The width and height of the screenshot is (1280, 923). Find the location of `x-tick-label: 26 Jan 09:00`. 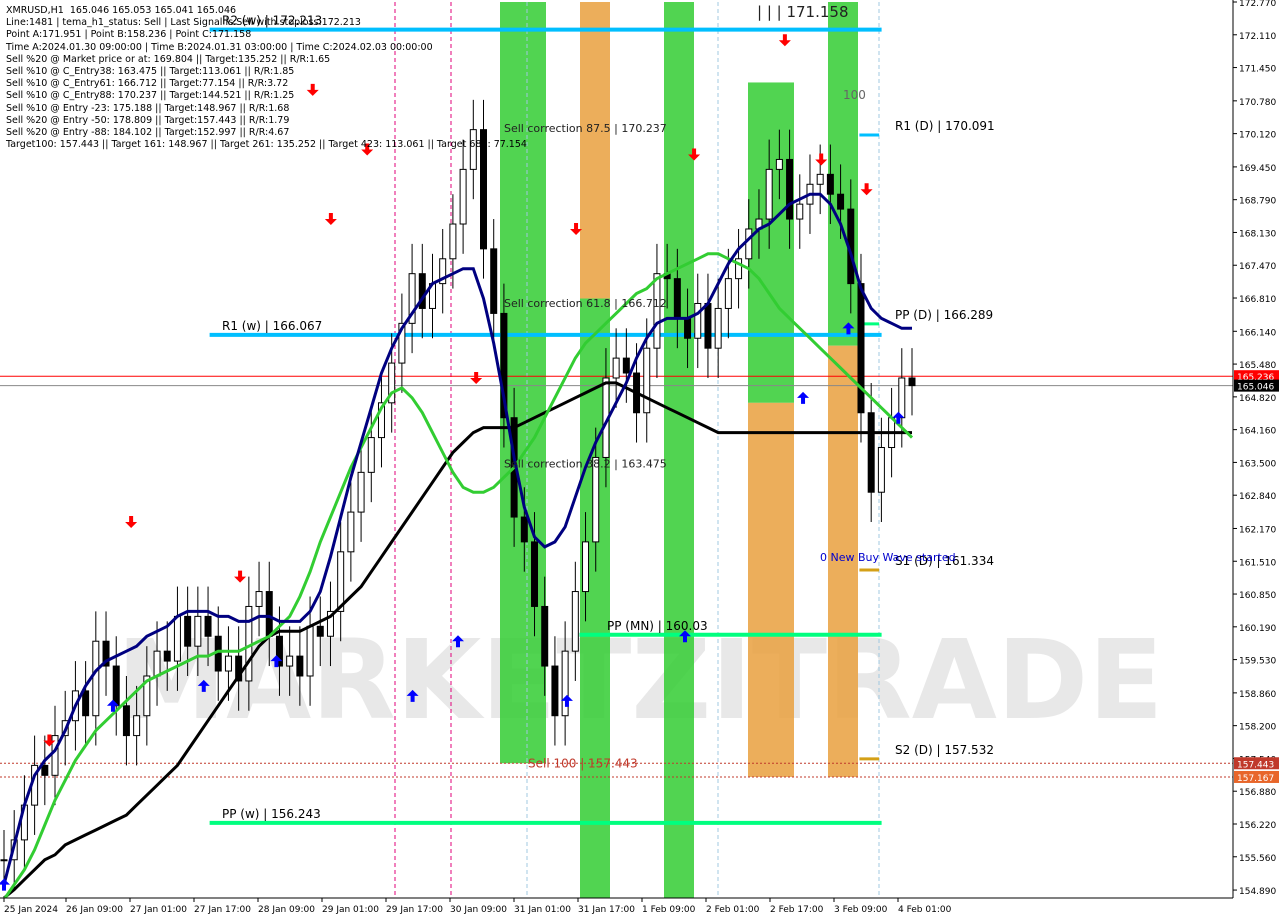

x-tick-label: 26 Jan 09:00 is located at coordinates (94, 910).